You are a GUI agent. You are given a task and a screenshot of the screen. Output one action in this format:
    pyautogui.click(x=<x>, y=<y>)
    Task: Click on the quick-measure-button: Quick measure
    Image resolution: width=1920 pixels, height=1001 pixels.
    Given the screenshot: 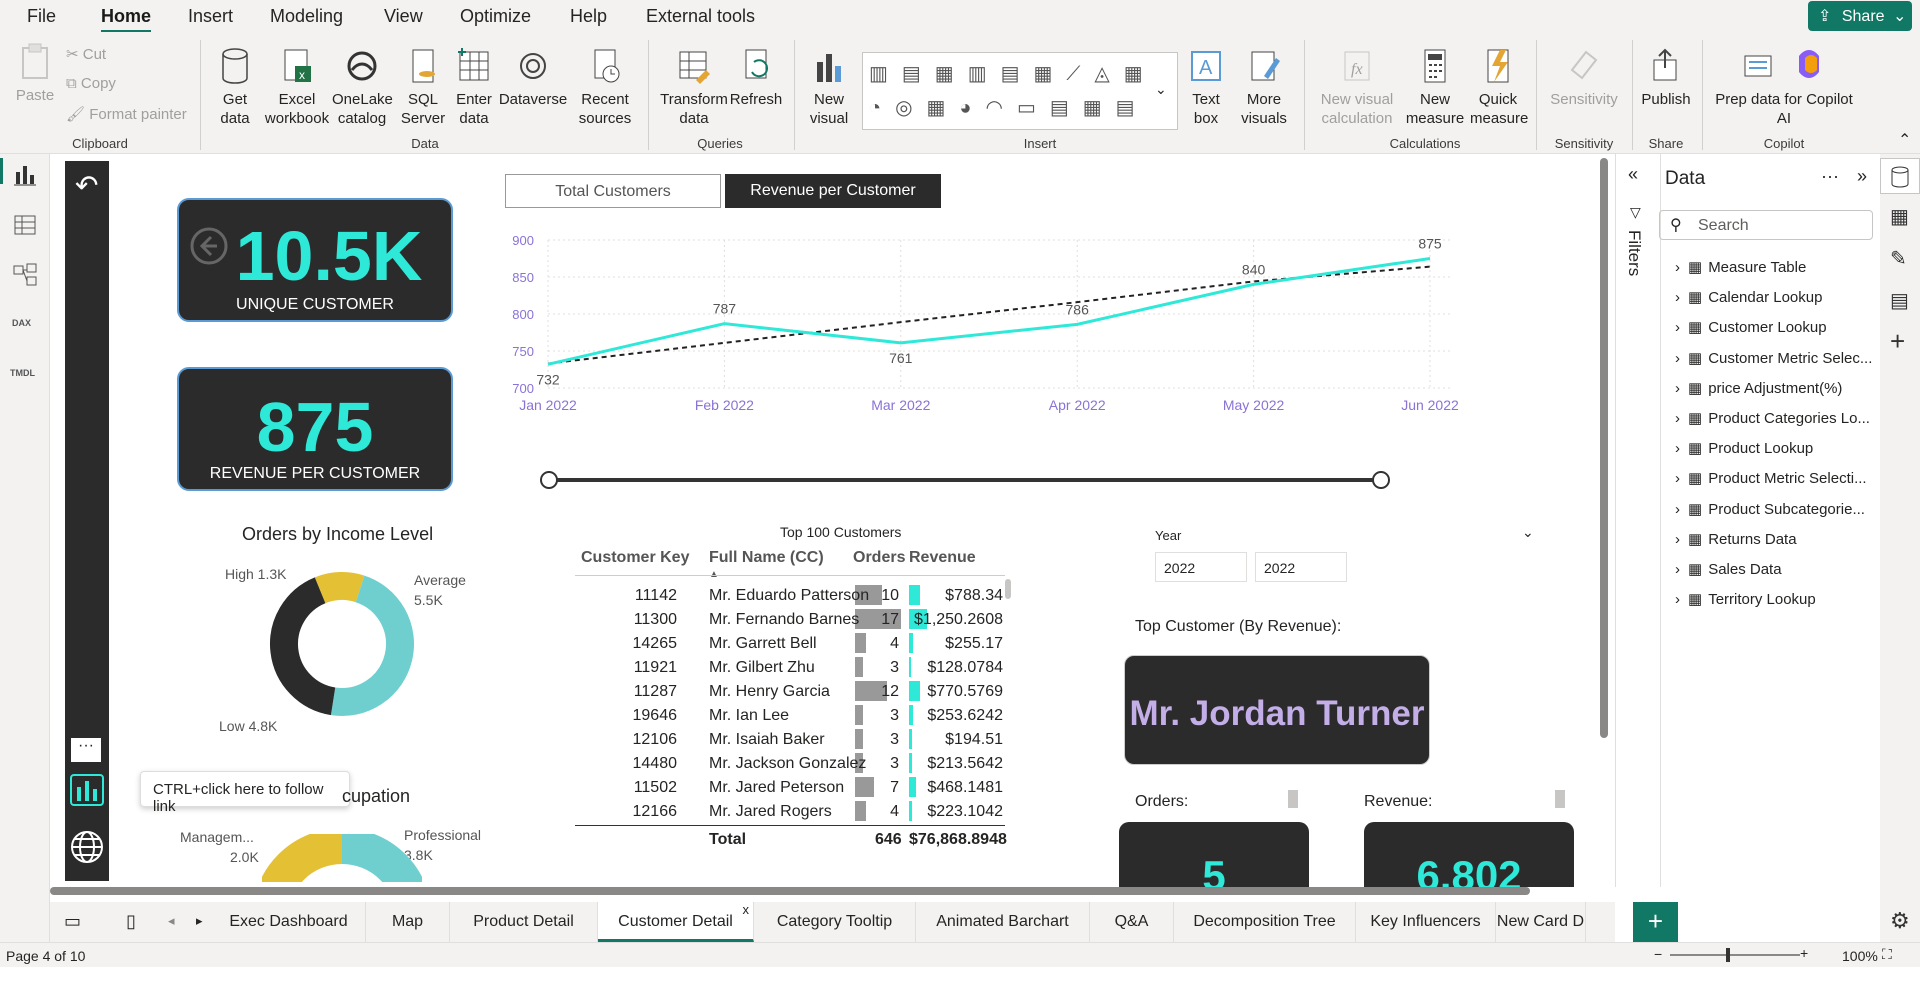 What is the action you would take?
    pyautogui.click(x=1499, y=87)
    